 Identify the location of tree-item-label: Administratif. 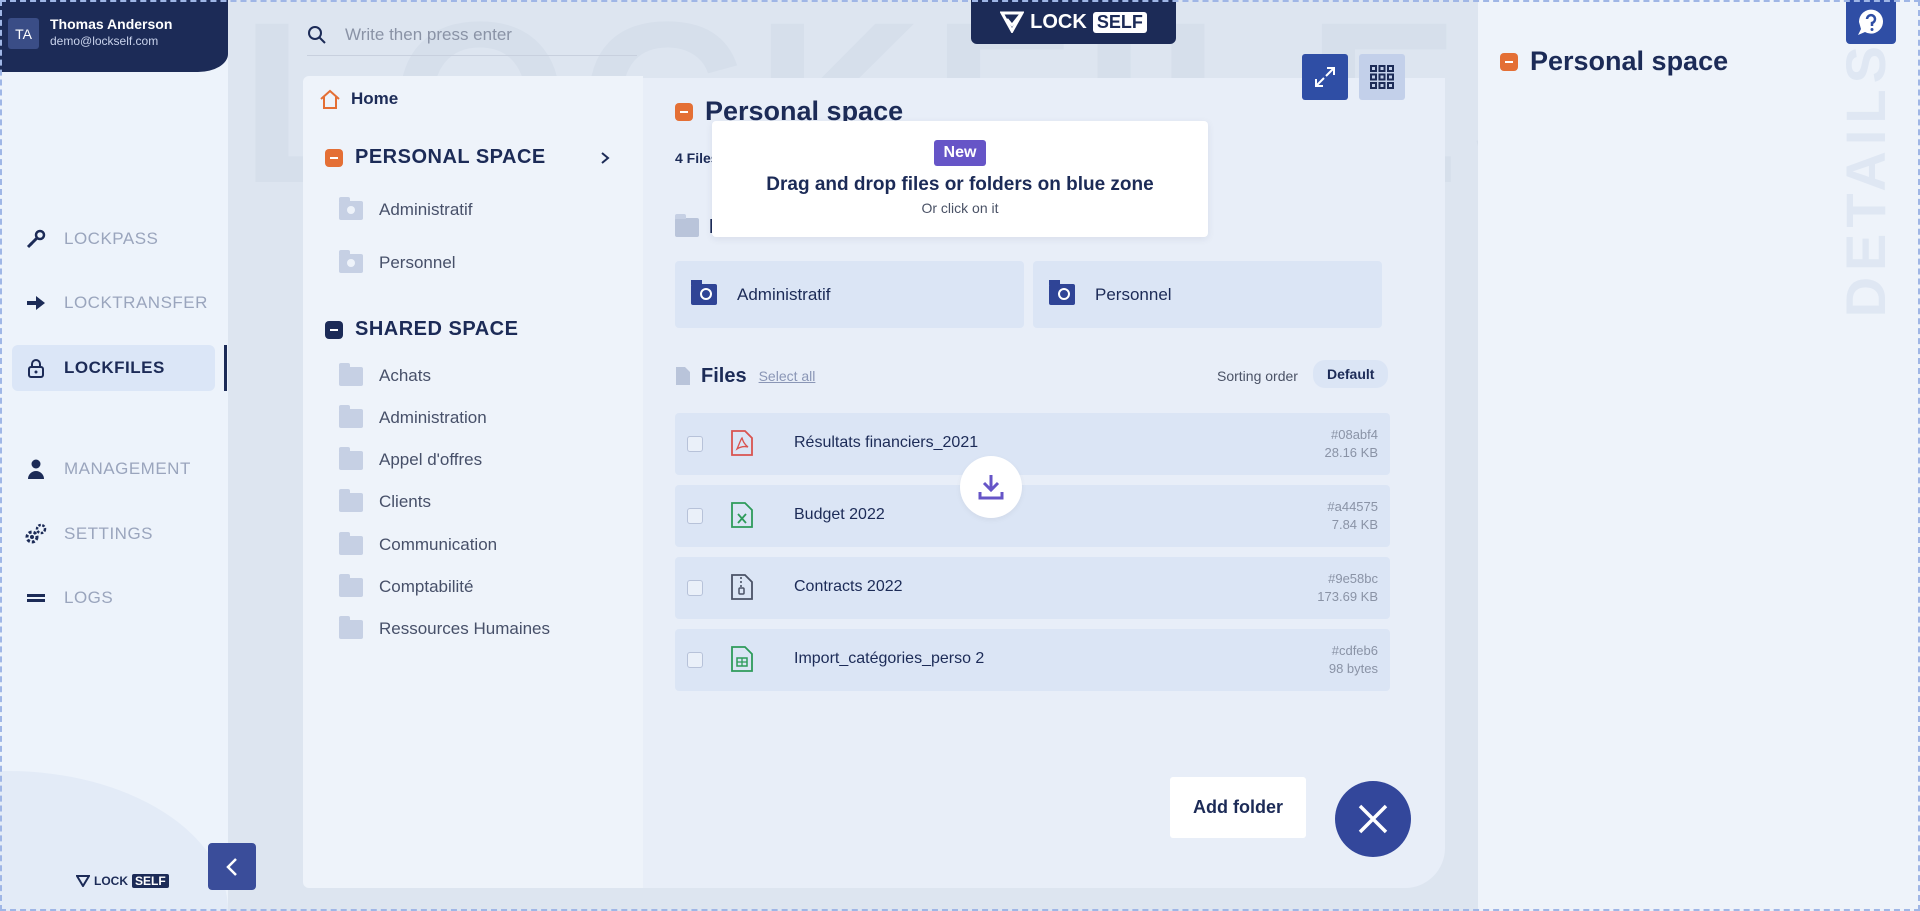
(426, 209).